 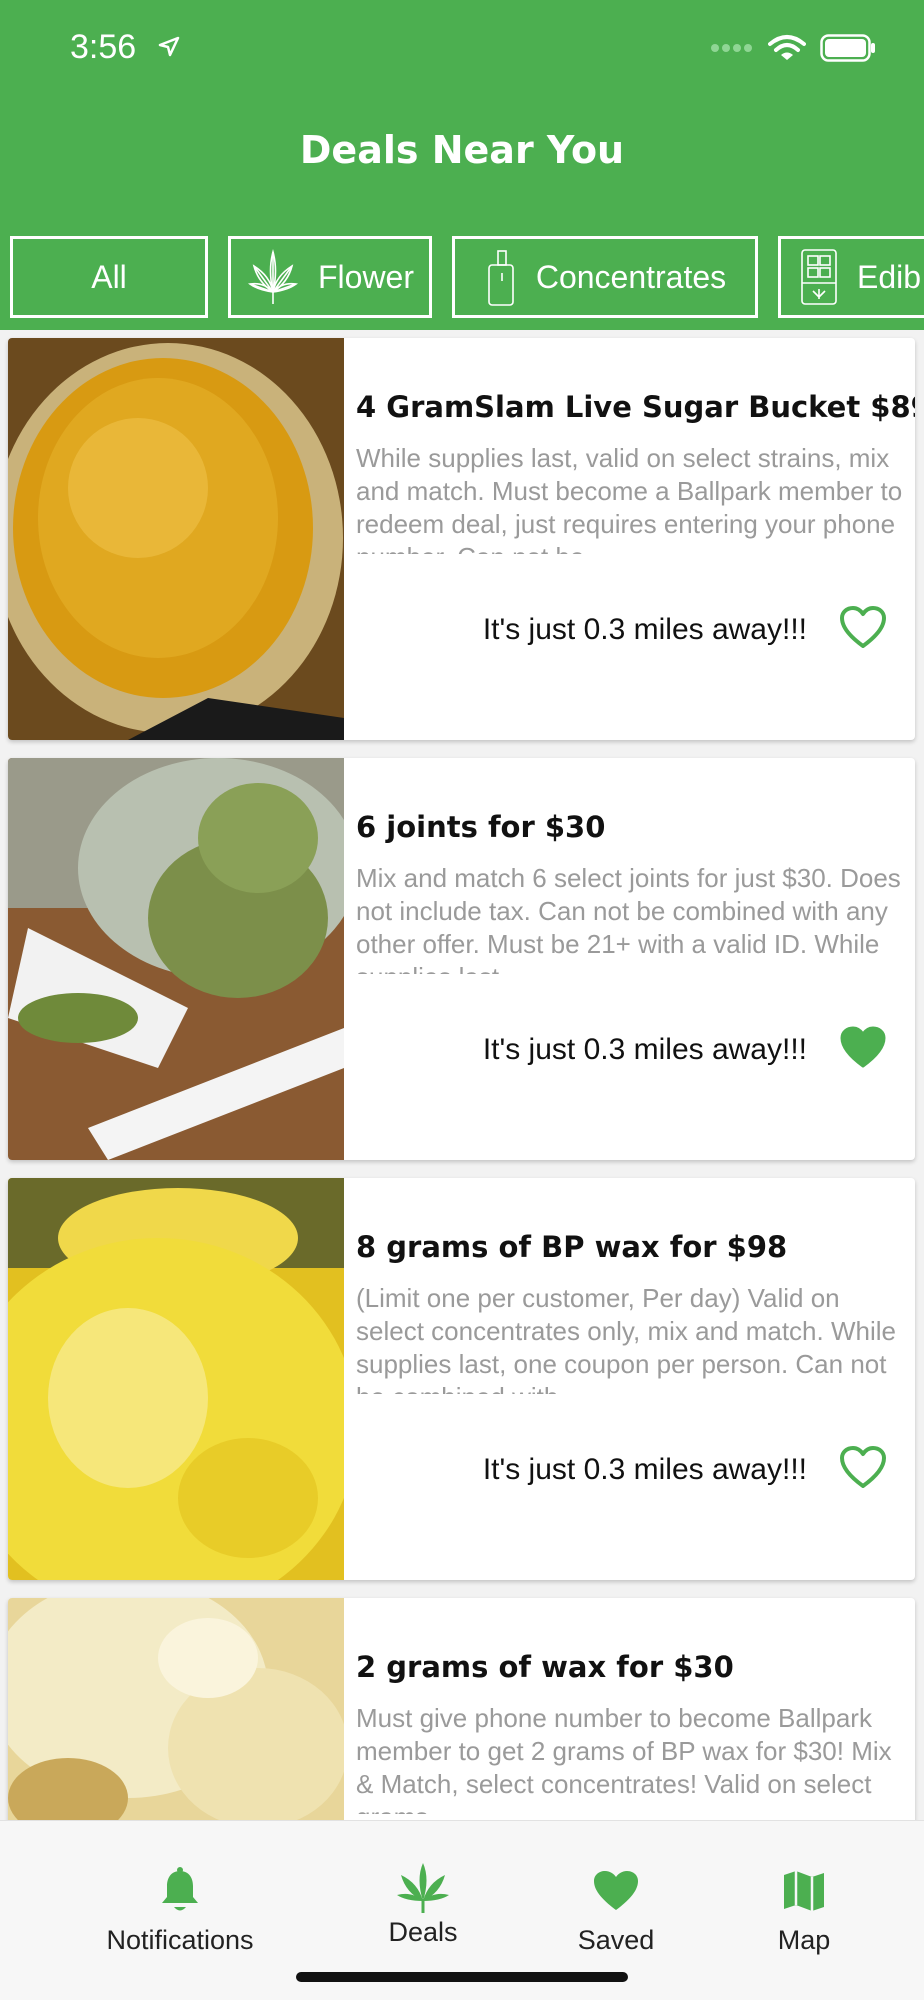 What do you see at coordinates (851, 277) in the screenshot?
I see `filter-edibles: Edib` at bounding box center [851, 277].